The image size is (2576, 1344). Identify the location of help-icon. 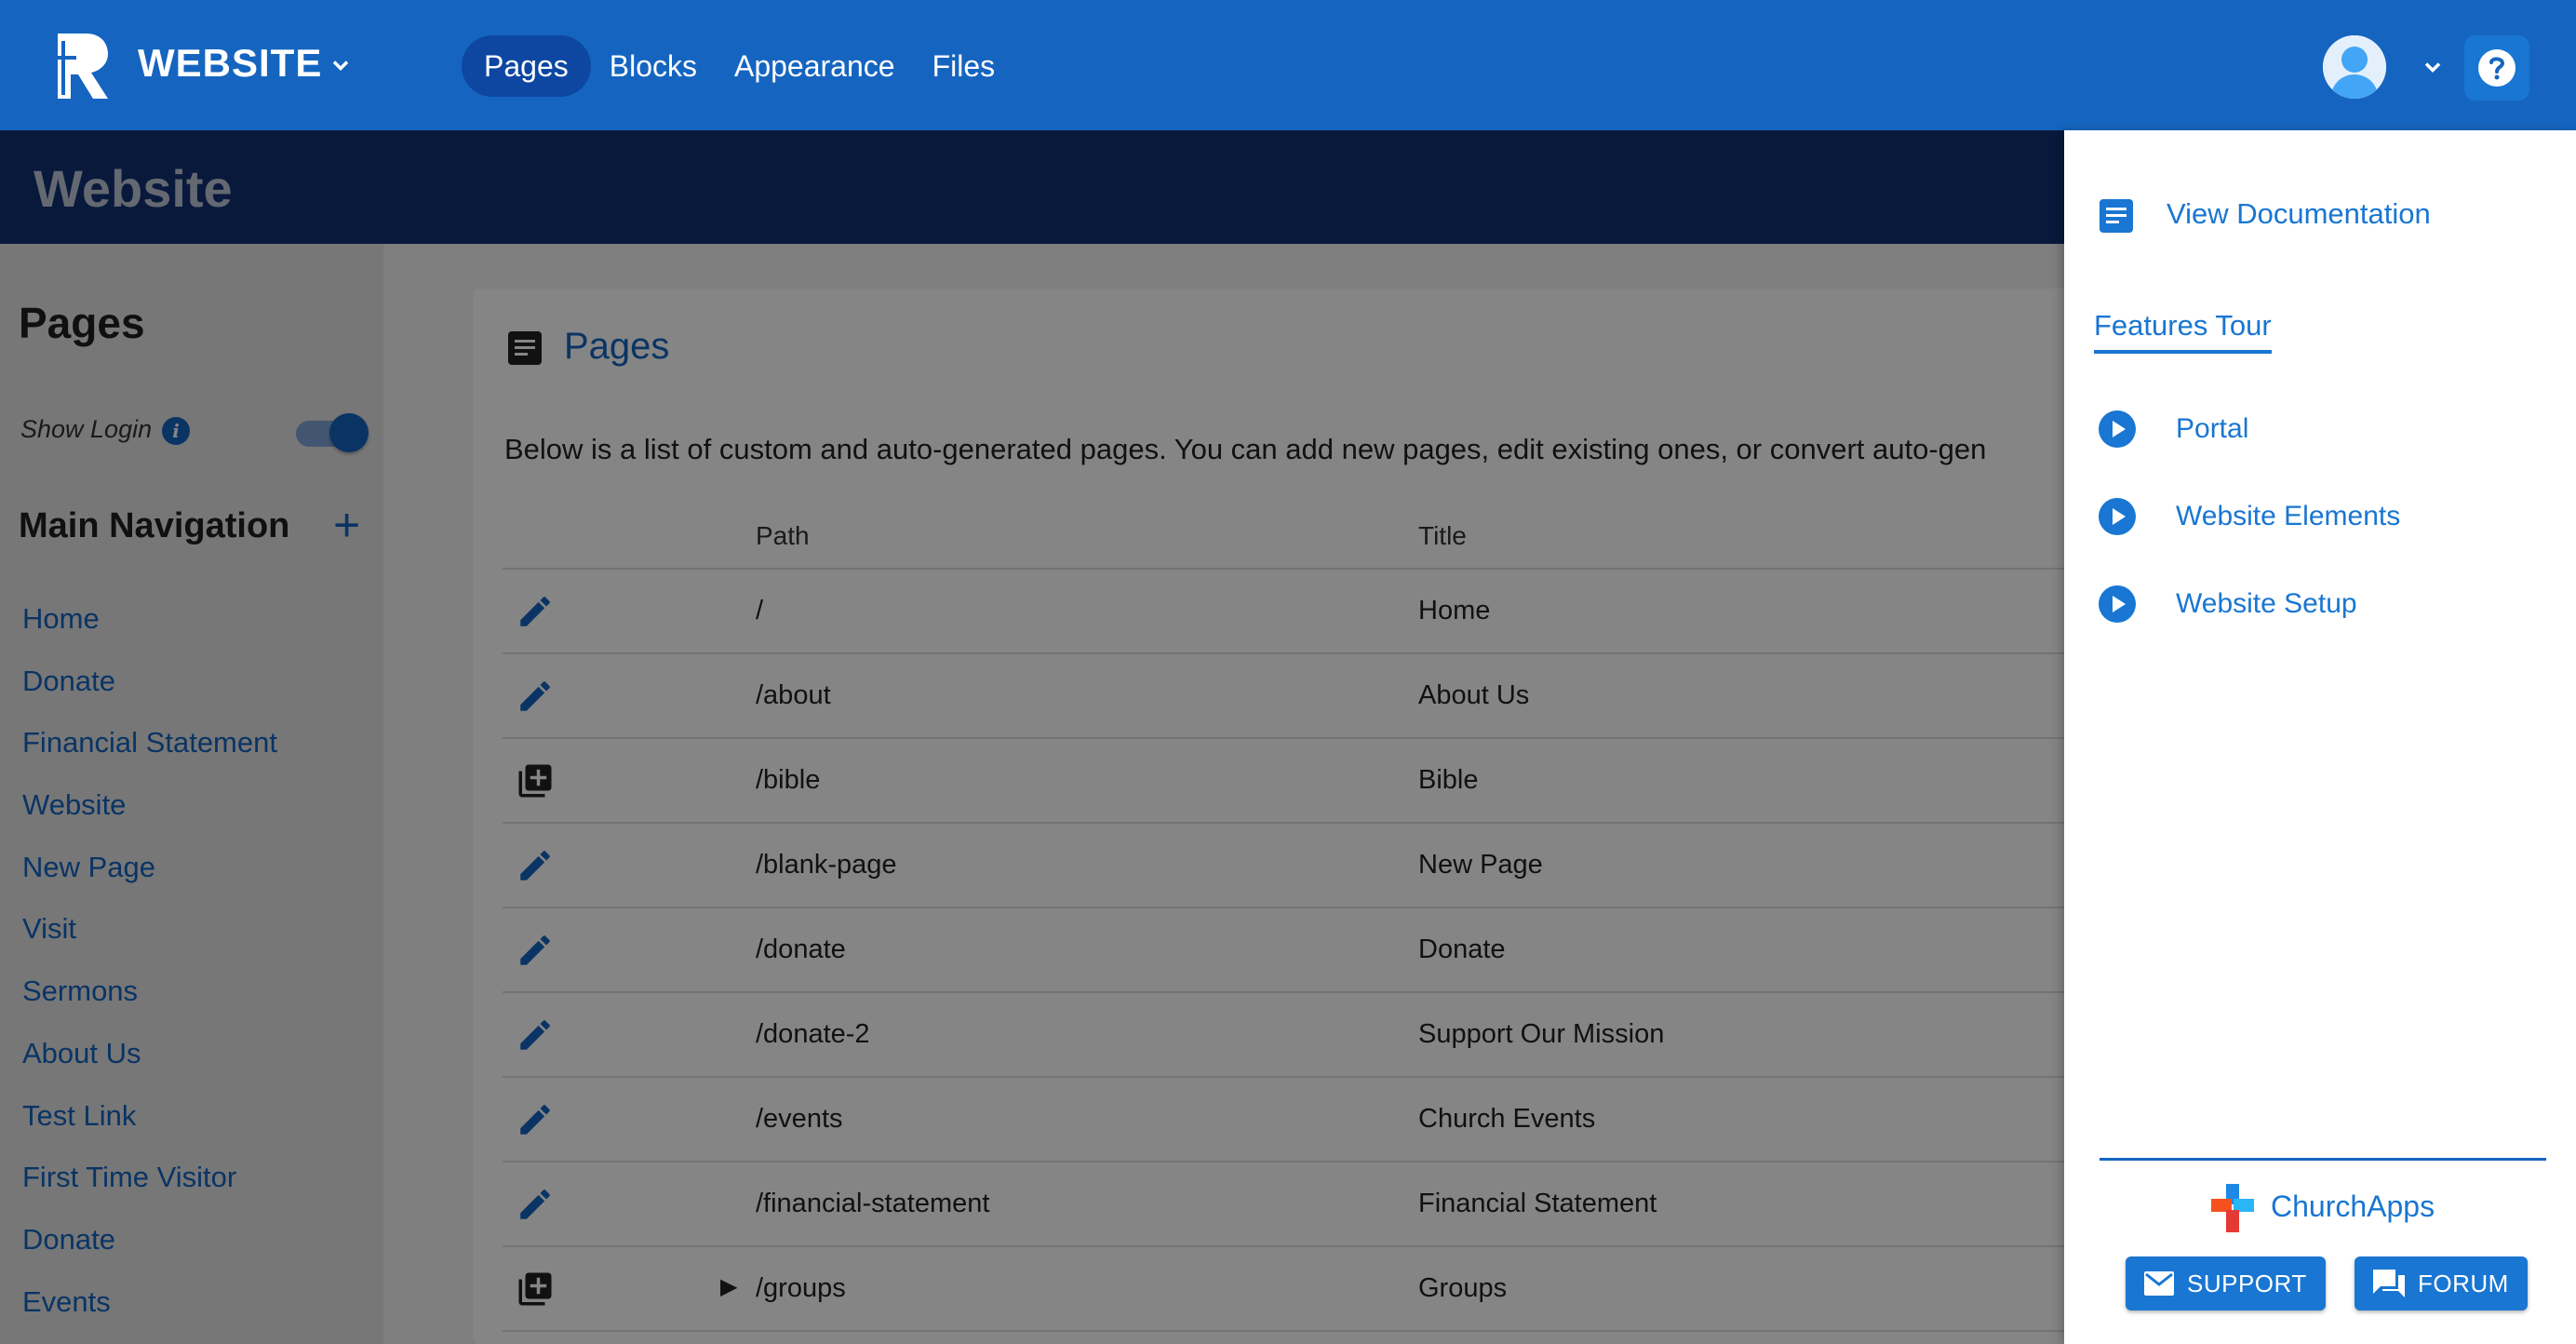
(2497, 68).